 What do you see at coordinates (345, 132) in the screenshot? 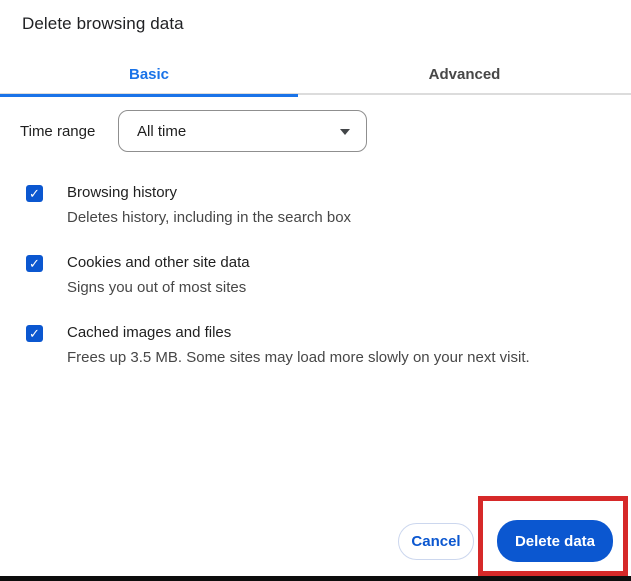
I see `dropdown-arrow-icon` at bounding box center [345, 132].